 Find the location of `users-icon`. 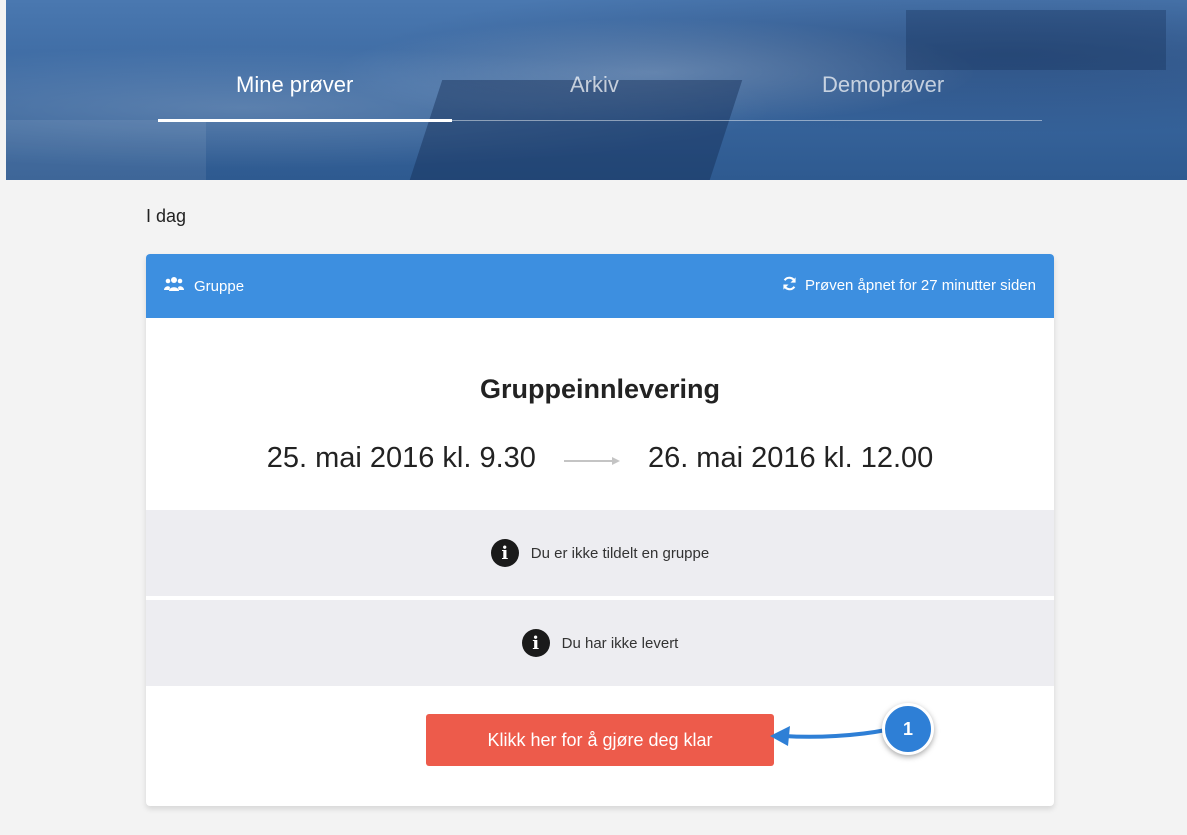

users-icon is located at coordinates (174, 286).